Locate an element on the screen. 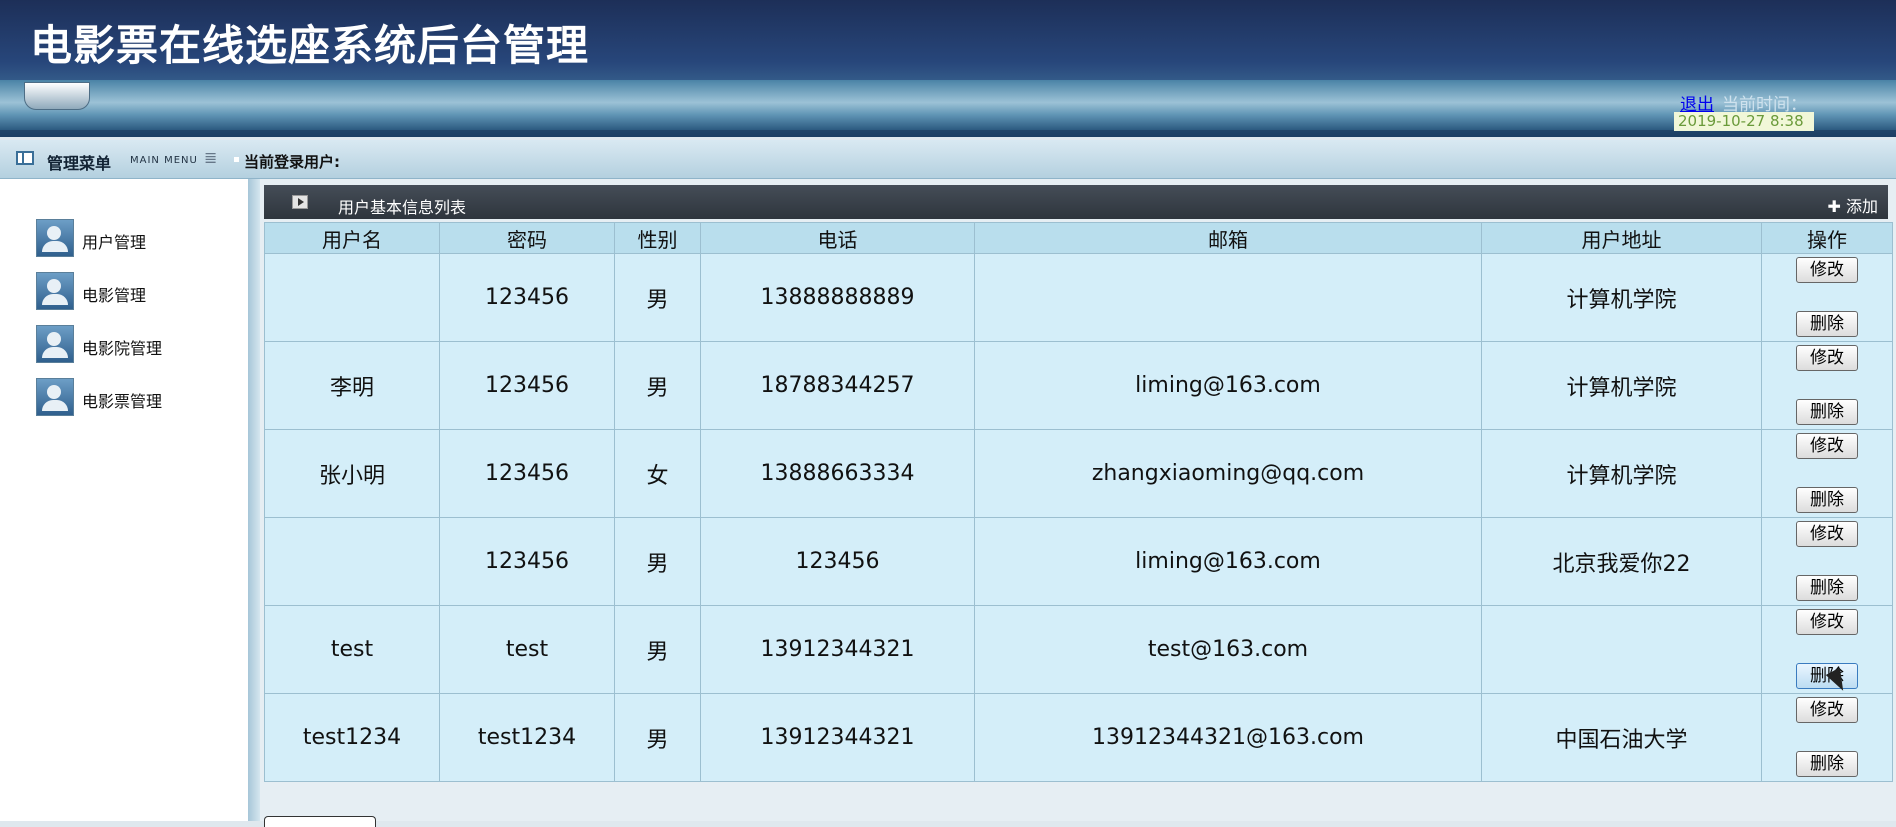 The height and width of the screenshot is (827, 1896). cell-phone: 18788344257 is located at coordinates (837, 385).